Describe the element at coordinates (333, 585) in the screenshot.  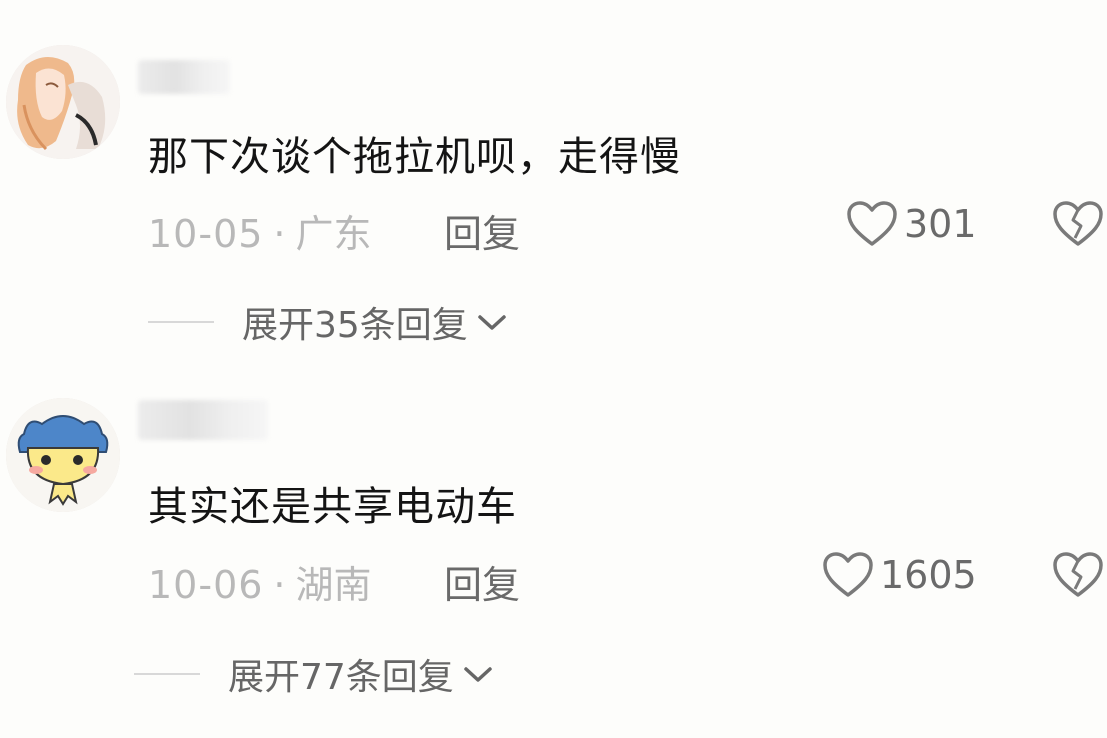
I see `comment-location: 湖南` at that location.